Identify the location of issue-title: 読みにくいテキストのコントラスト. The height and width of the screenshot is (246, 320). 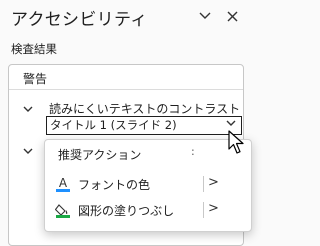
(144, 108).